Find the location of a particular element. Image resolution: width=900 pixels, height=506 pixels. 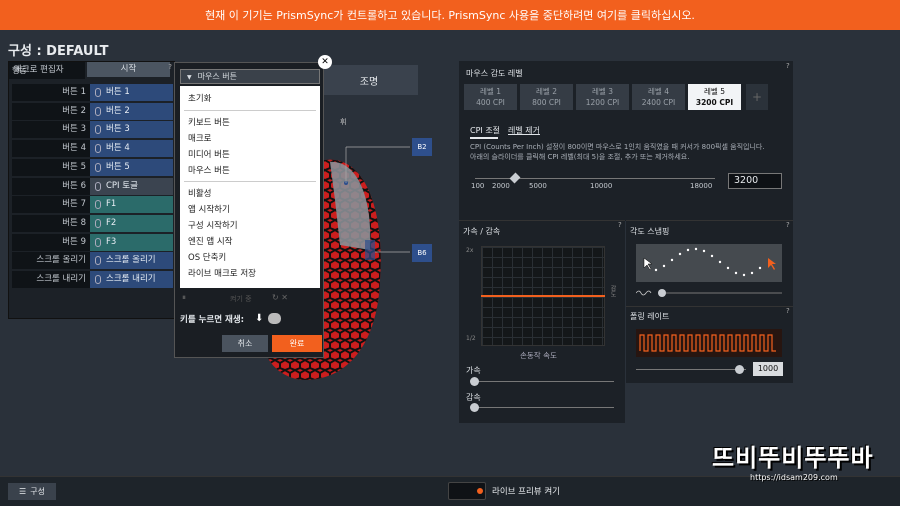

menu-item-mouse: 마우스 버튼 is located at coordinates (209, 170).